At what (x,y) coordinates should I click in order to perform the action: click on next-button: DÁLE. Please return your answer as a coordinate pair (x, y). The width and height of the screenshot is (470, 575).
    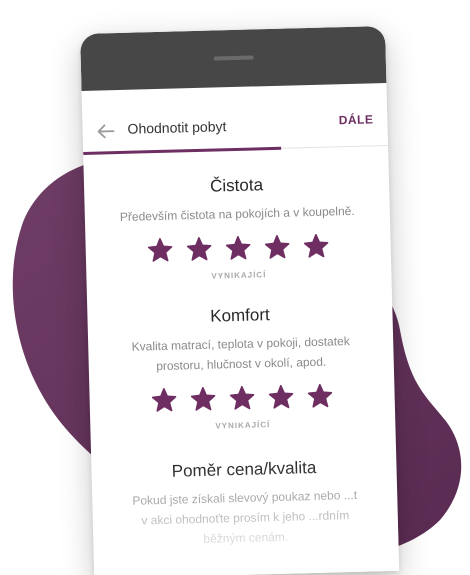
    Looking at the image, I should click on (356, 119).